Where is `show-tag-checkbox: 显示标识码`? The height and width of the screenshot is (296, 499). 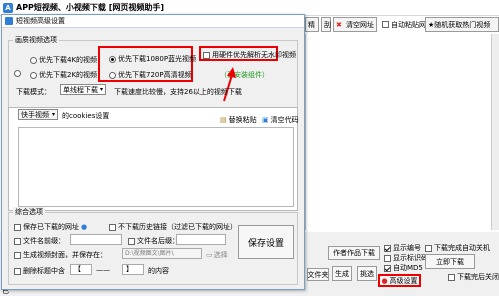
show-tag-checkbox: 显示标识码 is located at coordinates (406, 258).